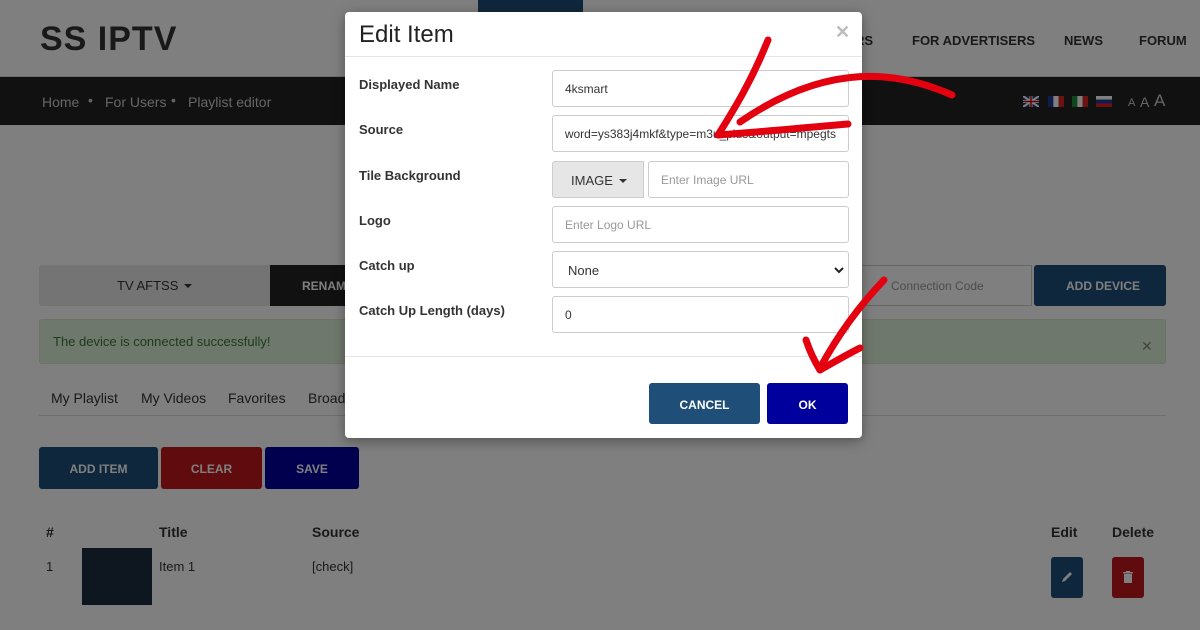 Image resolution: width=1200 pixels, height=630 pixels. What do you see at coordinates (813, 355) in the screenshot?
I see `arrowhead-ok-left` at bounding box center [813, 355].